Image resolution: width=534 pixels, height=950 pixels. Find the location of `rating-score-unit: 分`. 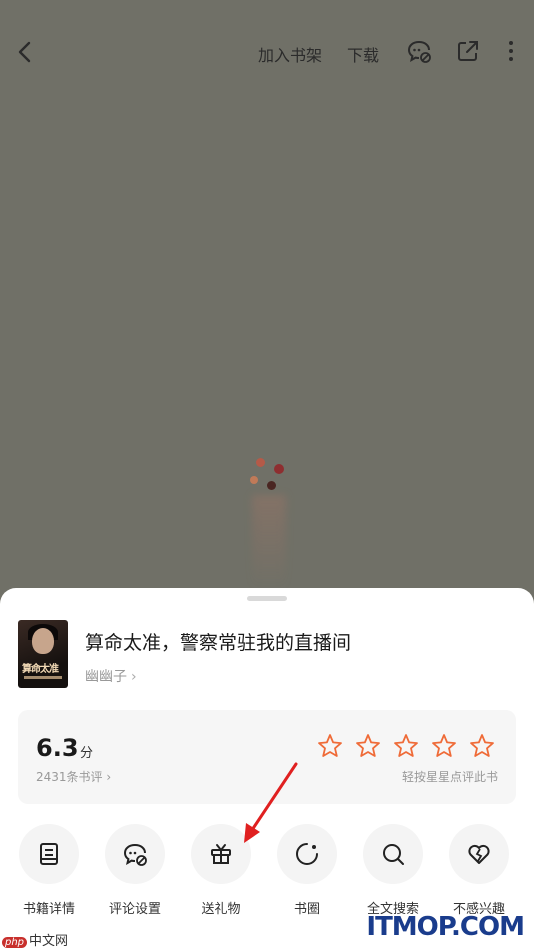

rating-score-unit: 分 is located at coordinates (87, 753).